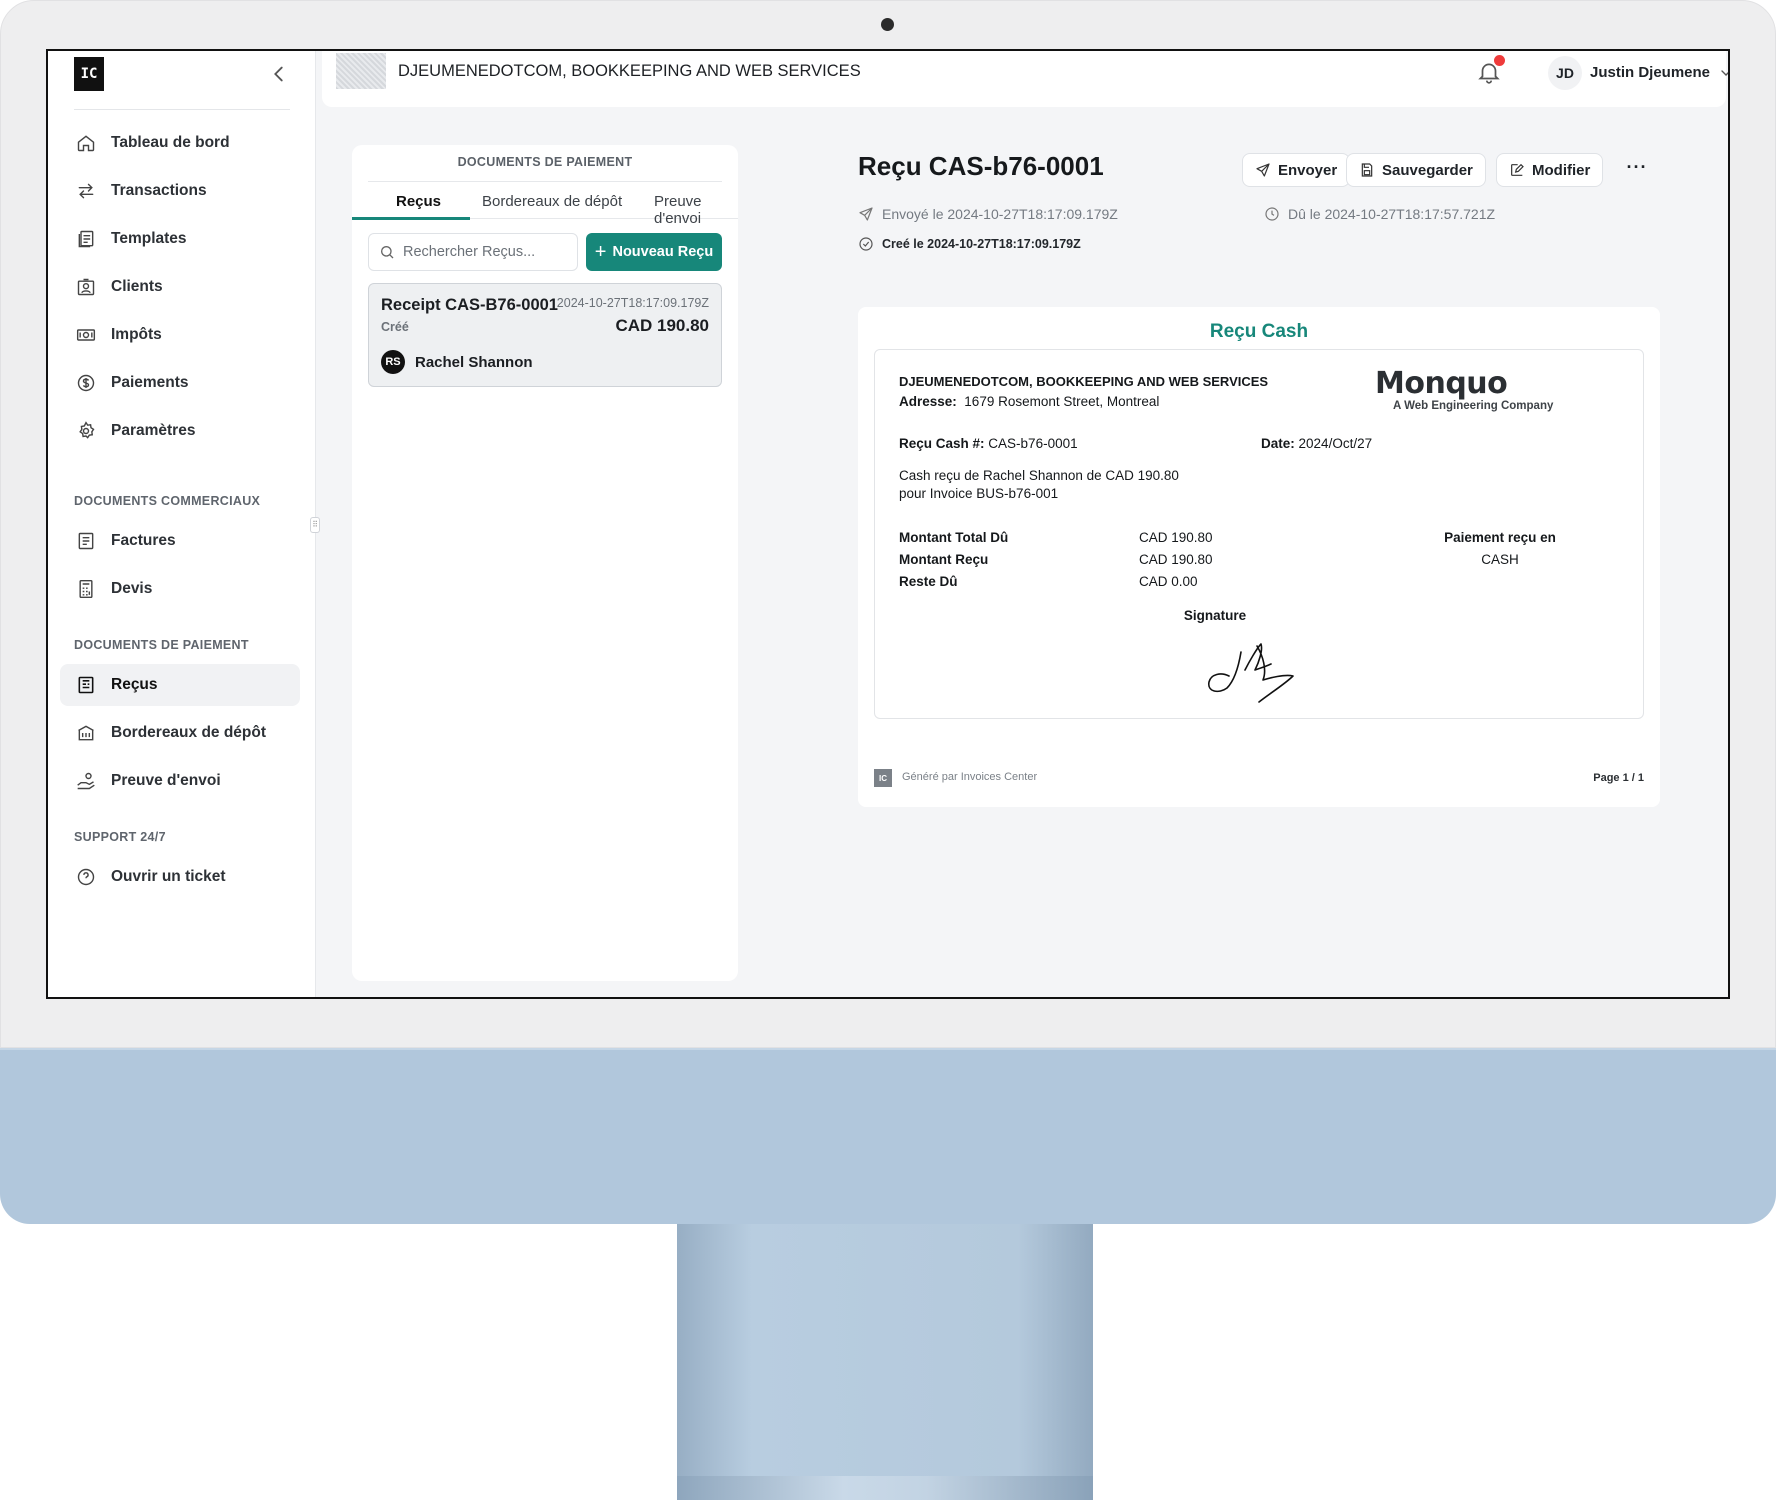  I want to click on tax-icon, so click(86, 335).